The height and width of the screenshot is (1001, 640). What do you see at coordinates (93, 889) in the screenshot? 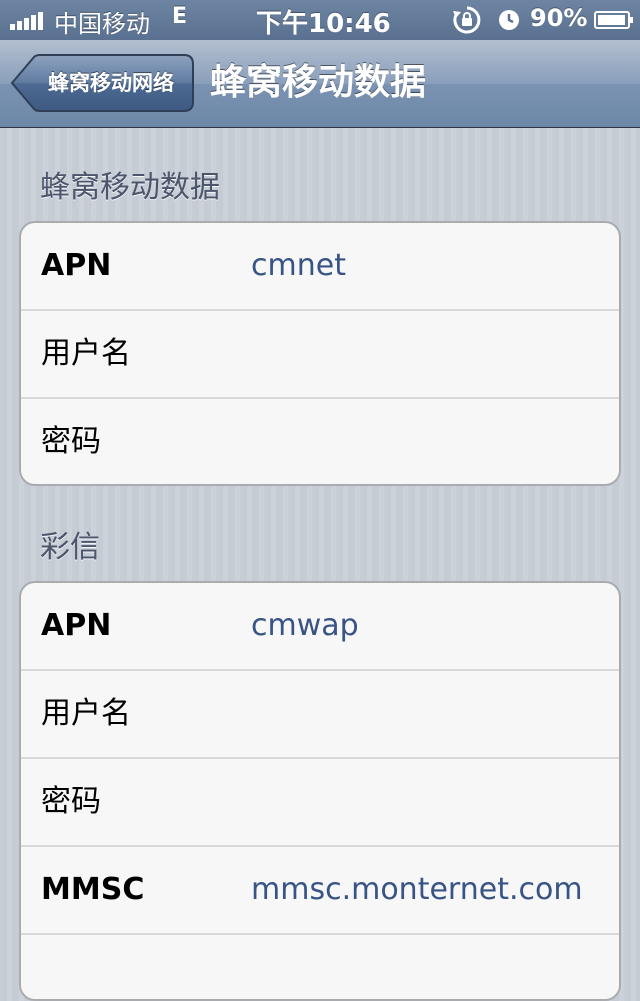
I see `row-label: MMSC` at bounding box center [93, 889].